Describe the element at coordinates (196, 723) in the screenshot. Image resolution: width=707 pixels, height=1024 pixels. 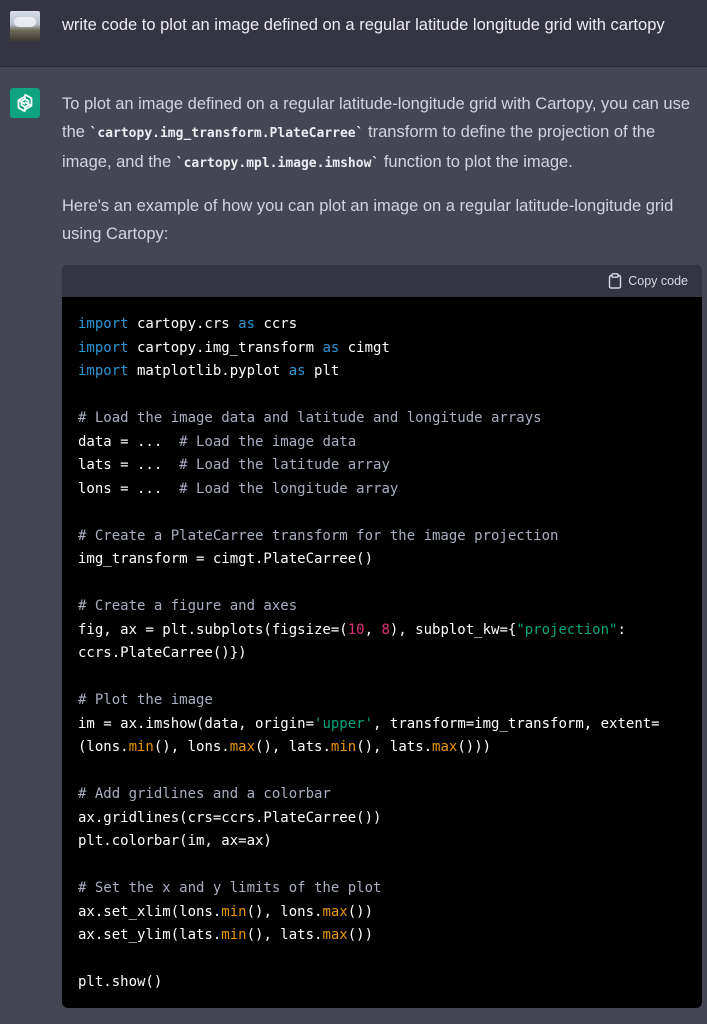
I see `code-text: im = ax.imshow(data, origin=` at that location.